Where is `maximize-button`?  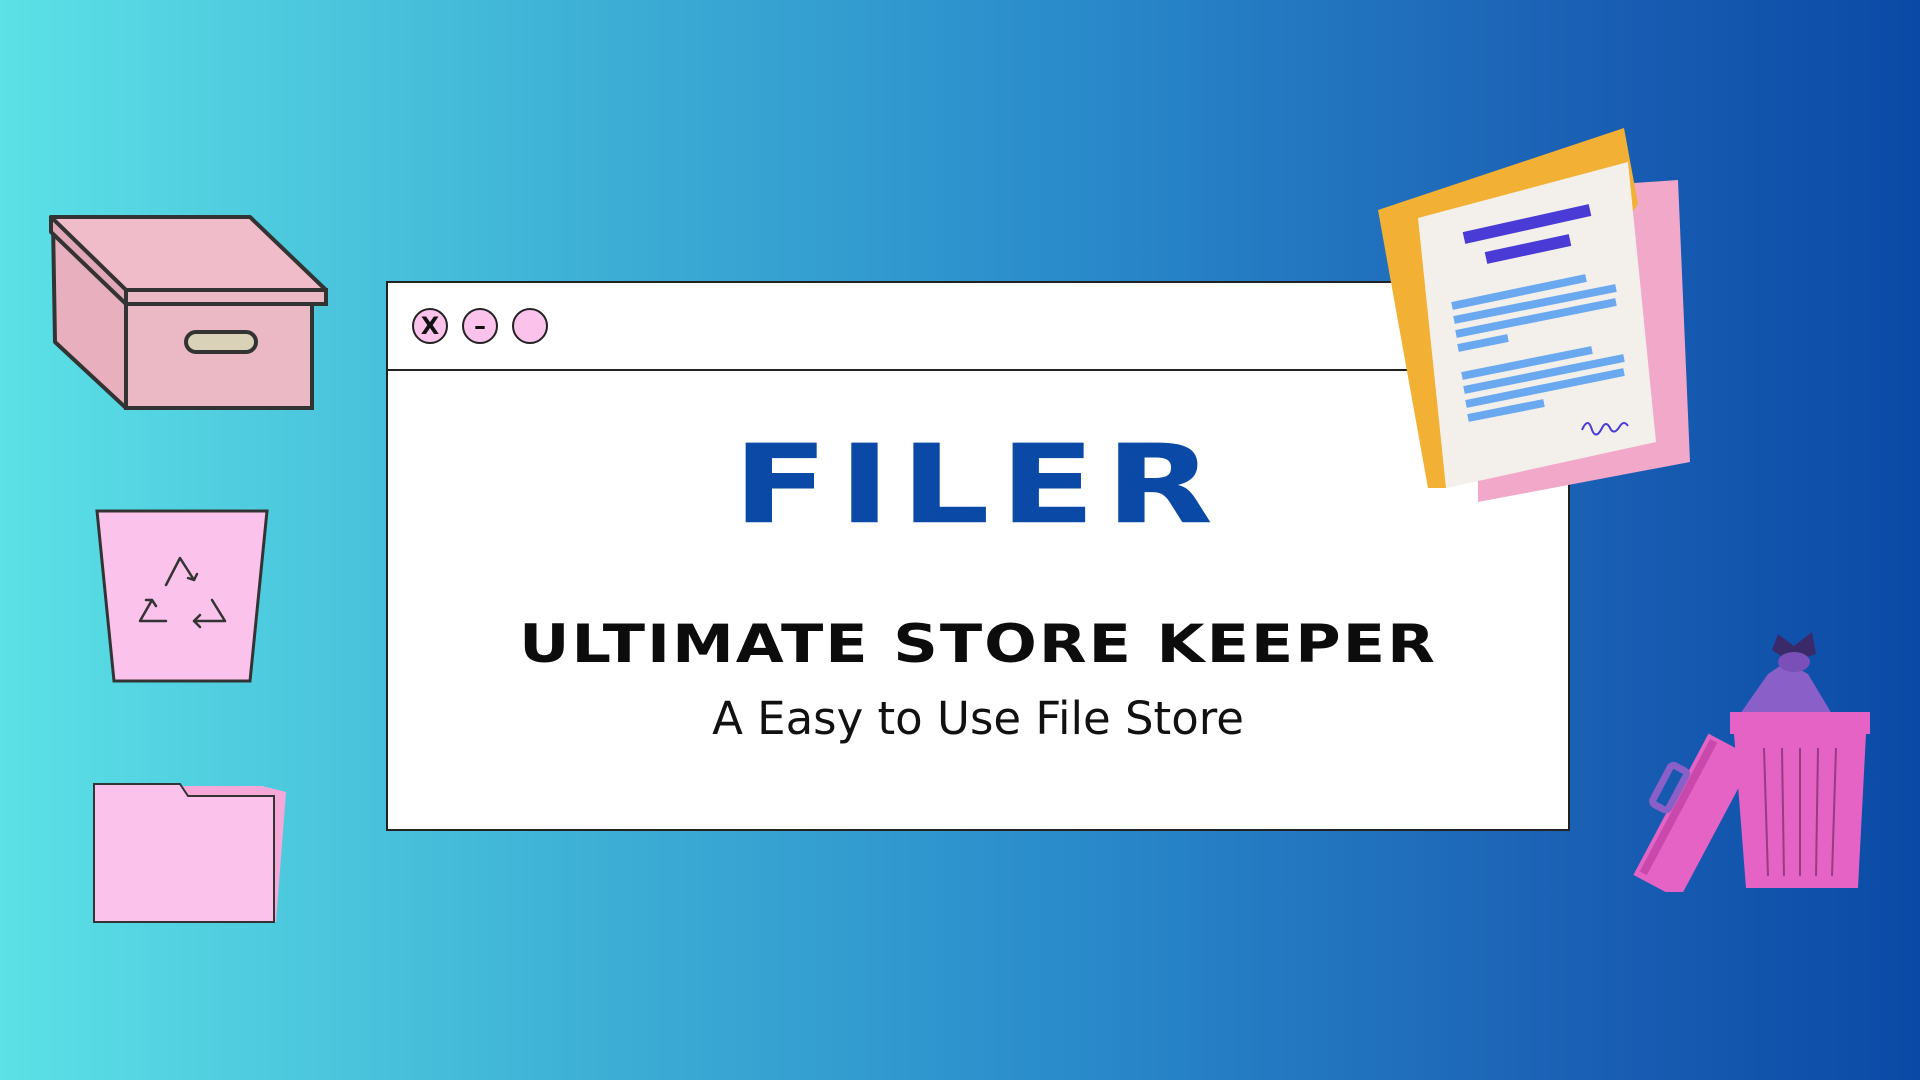 maximize-button is located at coordinates (530, 326).